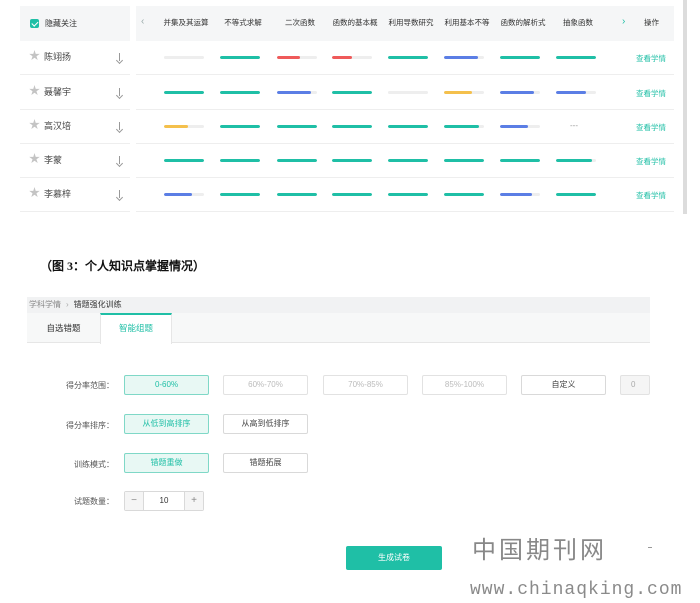 Image resolution: width=700 pixels, height=603 pixels. What do you see at coordinates (58, 194) in the screenshot?
I see `student-name: 李慕梓` at bounding box center [58, 194].